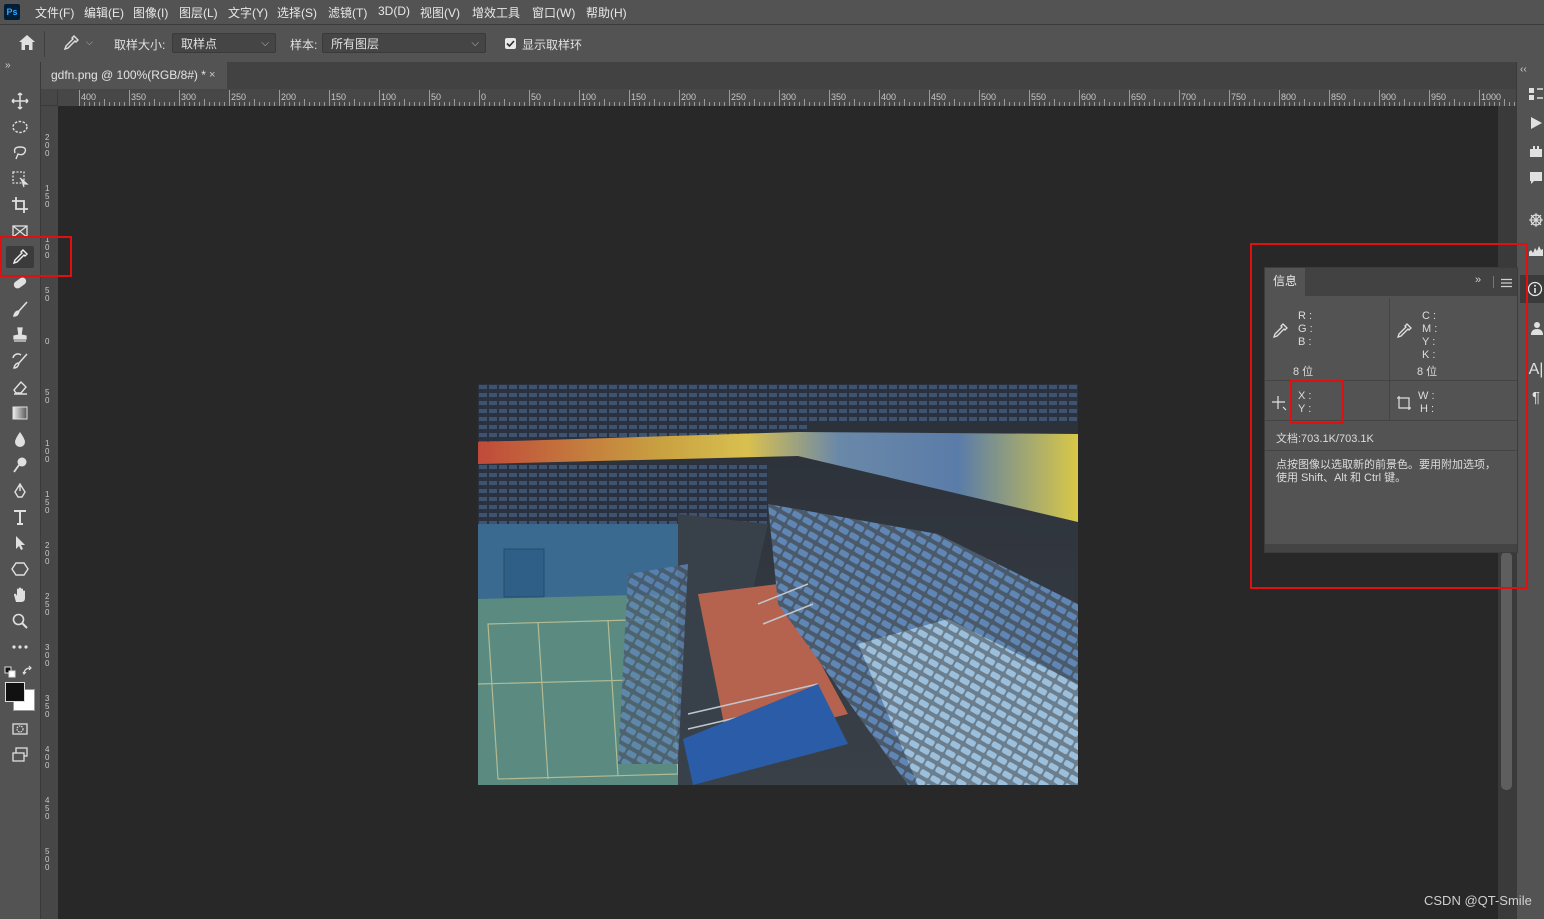 This screenshot has width=1544, height=919. I want to click on menu-file: 文件(F), so click(54, 12).